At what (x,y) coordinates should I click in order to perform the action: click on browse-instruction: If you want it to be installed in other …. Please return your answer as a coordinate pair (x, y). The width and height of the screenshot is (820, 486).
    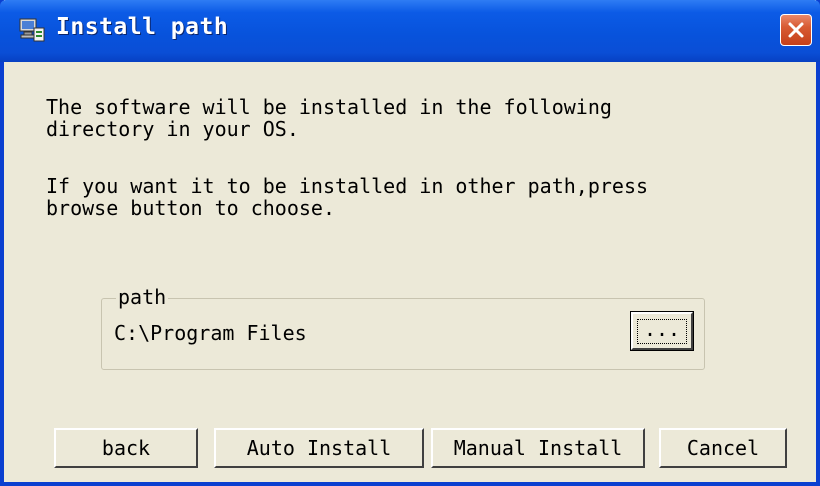
    Looking at the image, I should click on (347, 197).